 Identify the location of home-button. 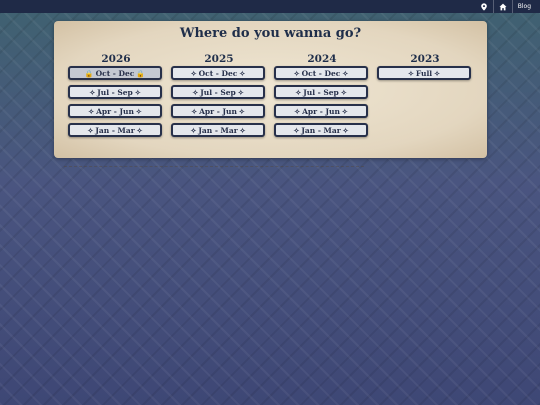
(502, 6).